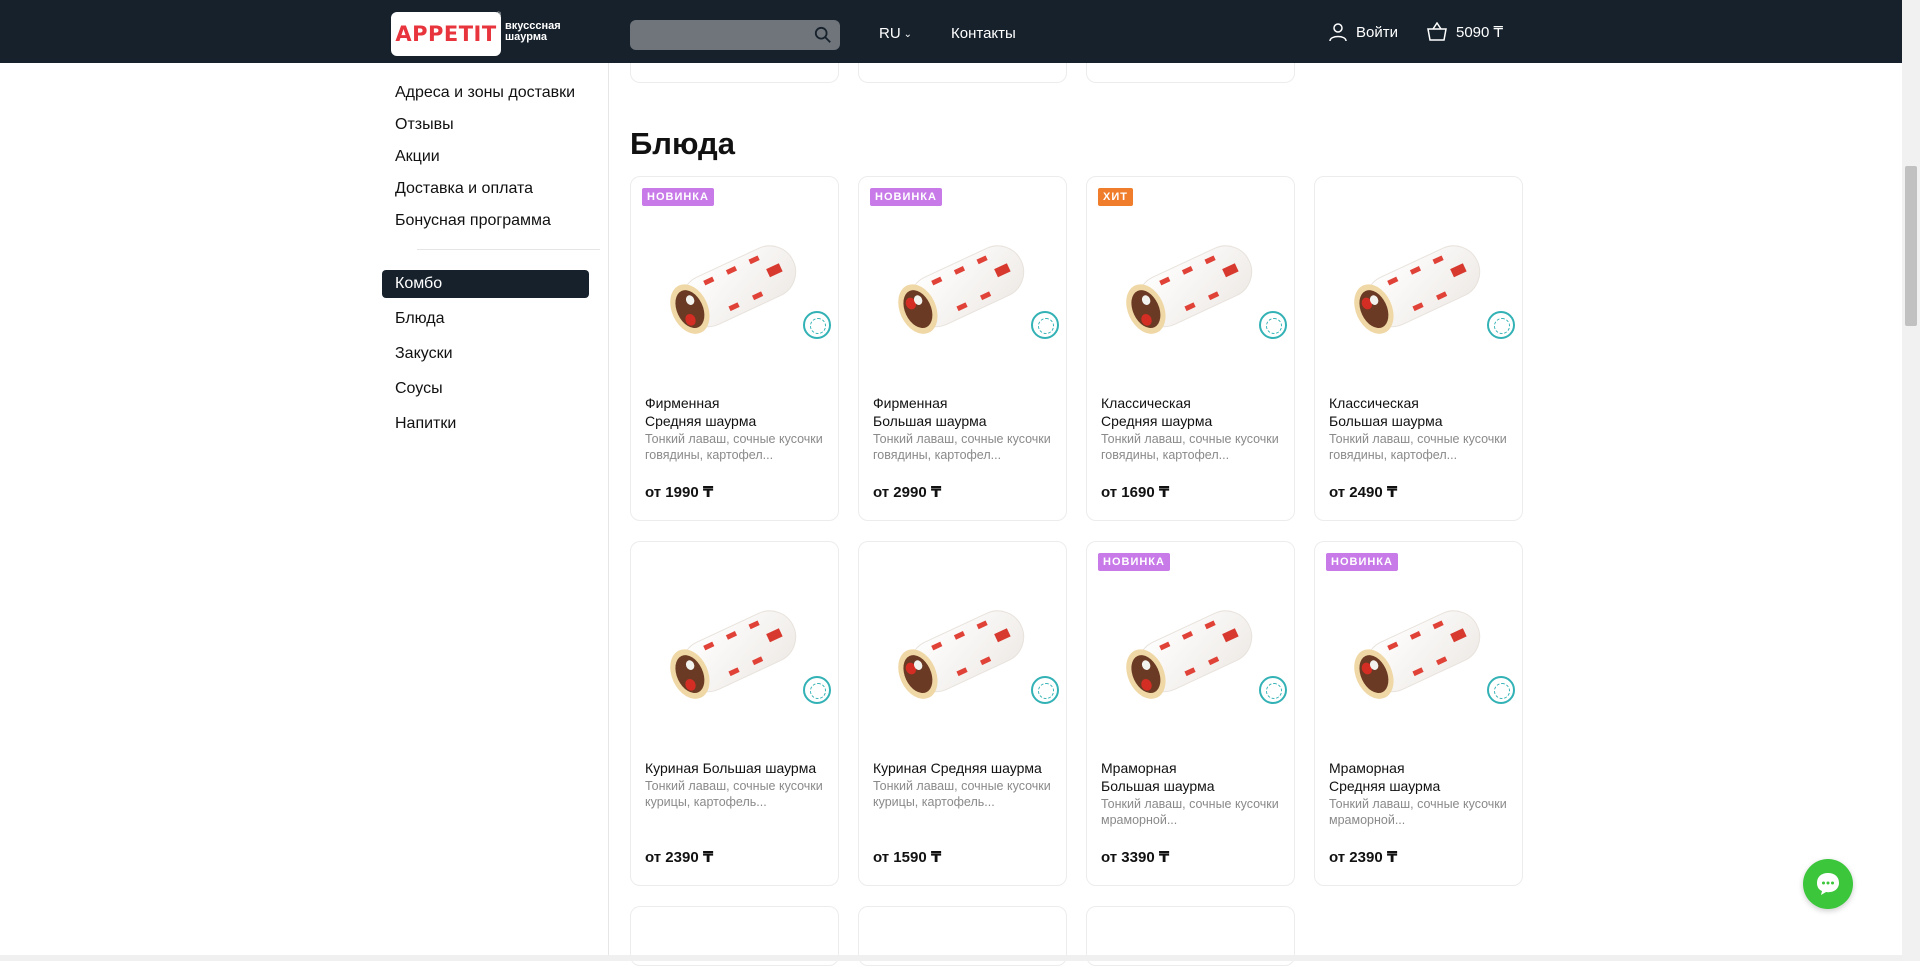 The height and width of the screenshot is (966, 1920). What do you see at coordinates (464, 189) in the screenshot?
I see `sidebar-link-delivery: Доставка и оплата` at bounding box center [464, 189].